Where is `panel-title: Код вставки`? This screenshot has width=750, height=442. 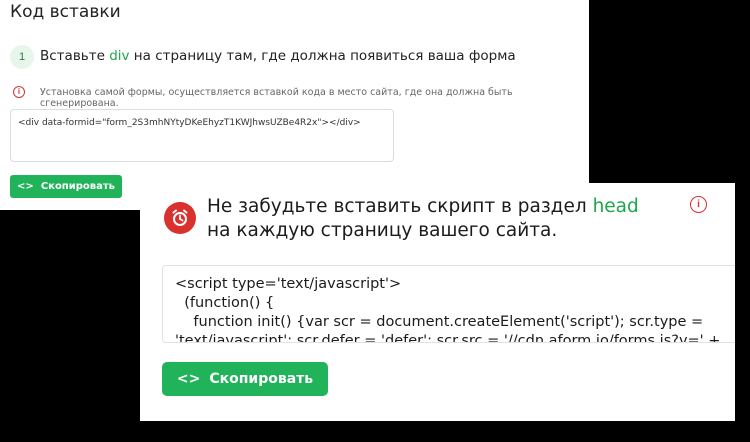 panel-title: Код вставки is located at coordinates (65, 12).